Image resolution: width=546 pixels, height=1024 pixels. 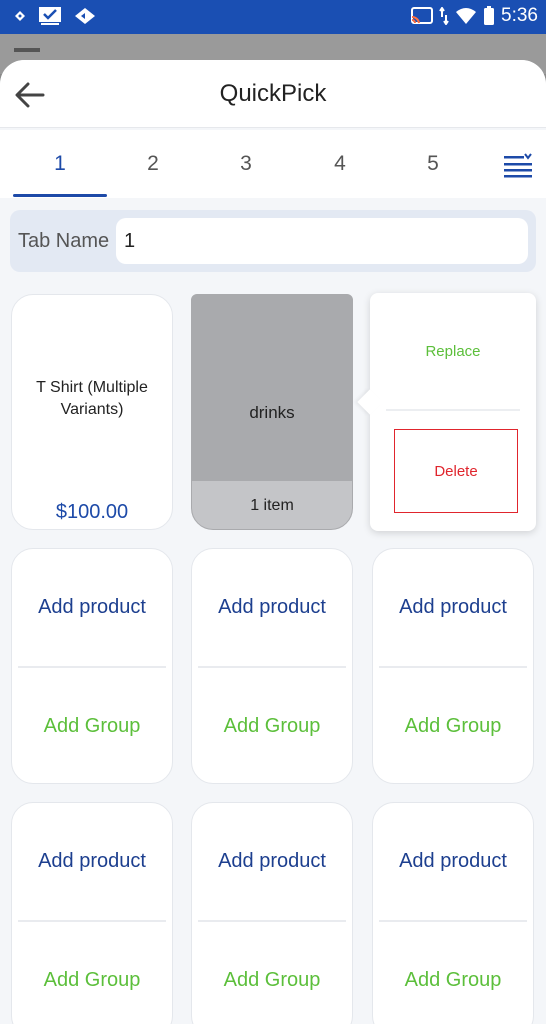 What do you see at coordinates (64, 241) in the screenshot?
I see `tab-name-label: Tab Name` at bounding box center [64, 241].